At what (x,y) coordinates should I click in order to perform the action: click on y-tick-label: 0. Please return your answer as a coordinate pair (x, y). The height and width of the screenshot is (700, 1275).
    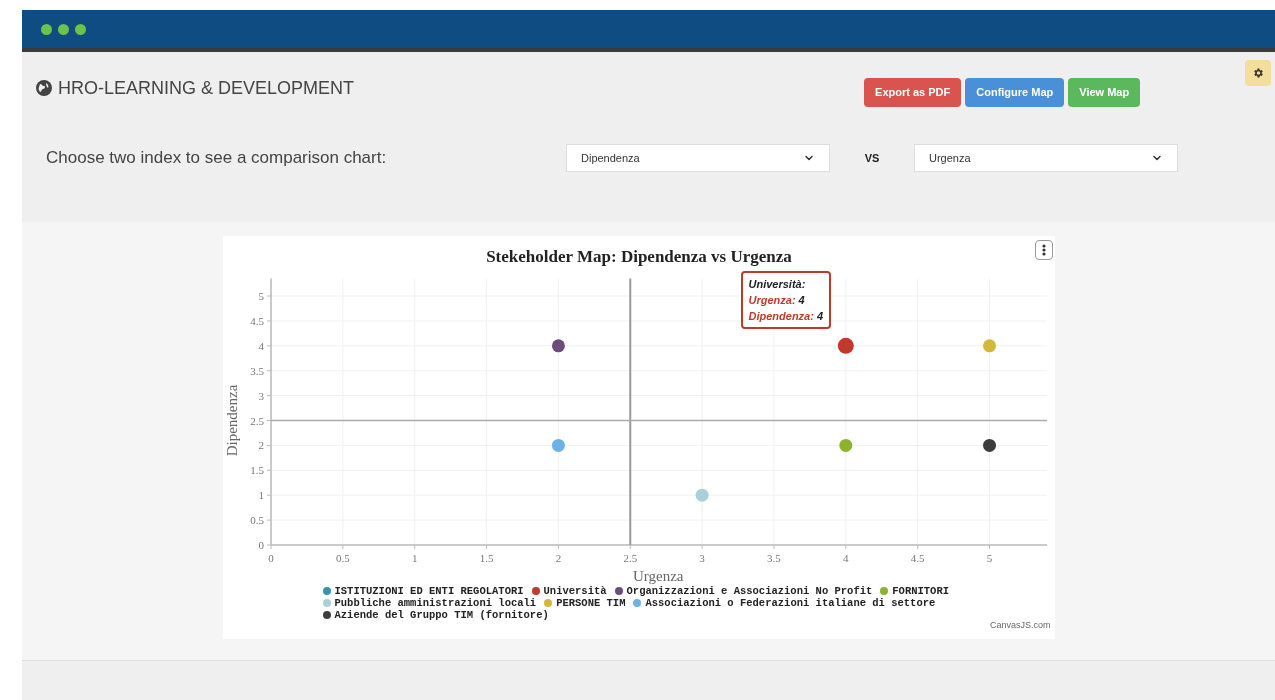
    Looking at the image, I should click on (261, 545).